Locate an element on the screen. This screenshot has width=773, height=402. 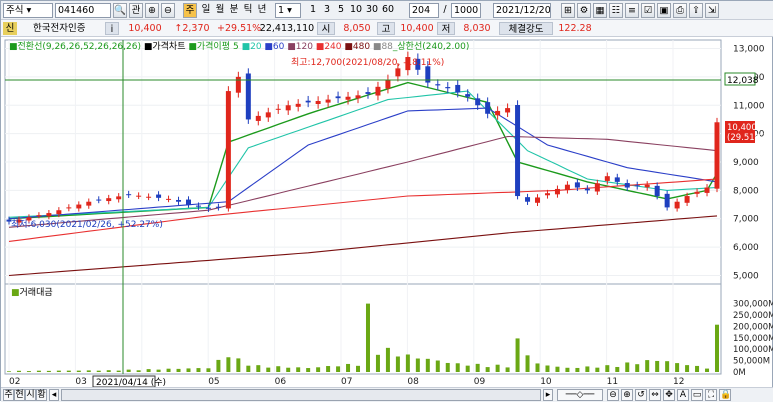
prev-button: ⊕ is located at coordinates (152, 10).